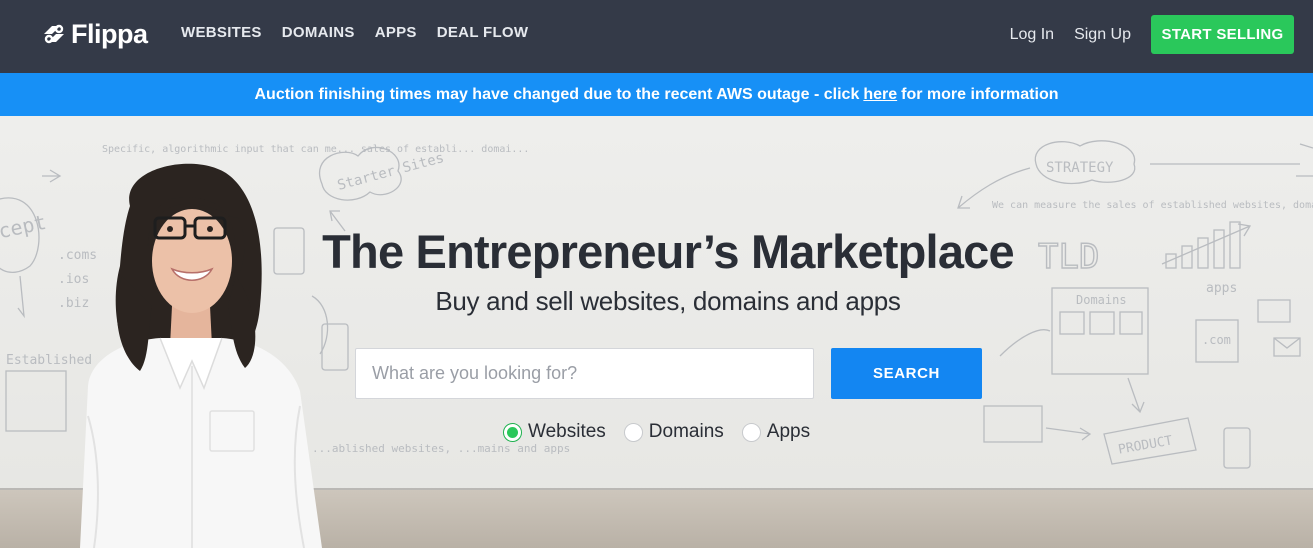 This screenshot has height=548, width=1313. Describe the element at coordinates (567, 431) in the screenshot. I see `radio-websites-label: Websites` at that location.